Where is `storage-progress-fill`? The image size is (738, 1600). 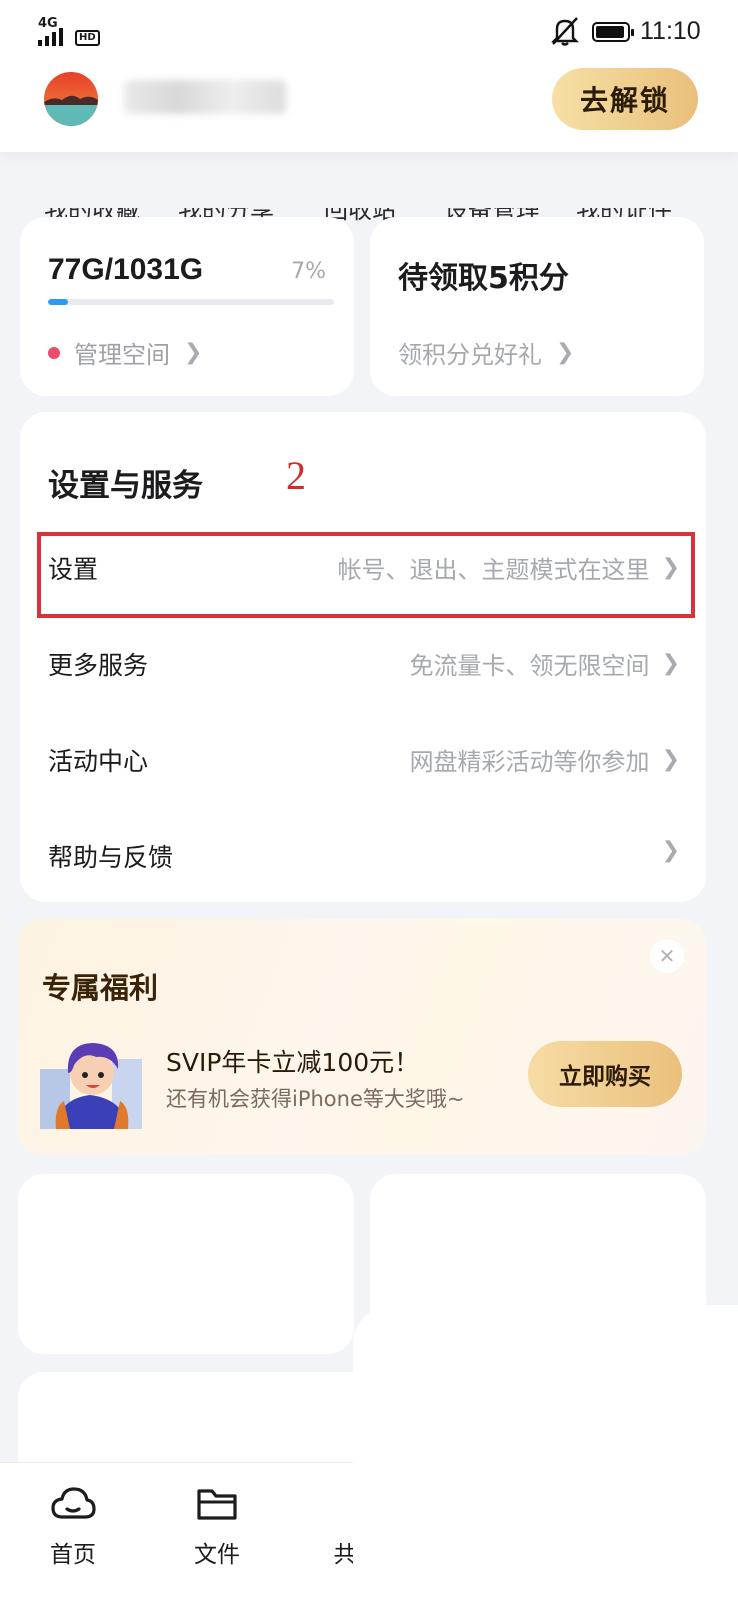 storage-progress-fill is located at coordinates (58, 302).